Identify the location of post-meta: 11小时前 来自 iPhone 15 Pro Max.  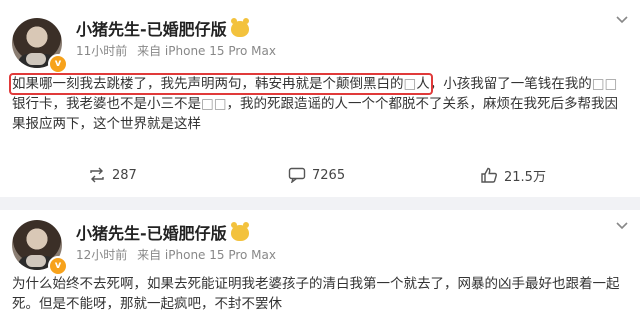
(179, 50).